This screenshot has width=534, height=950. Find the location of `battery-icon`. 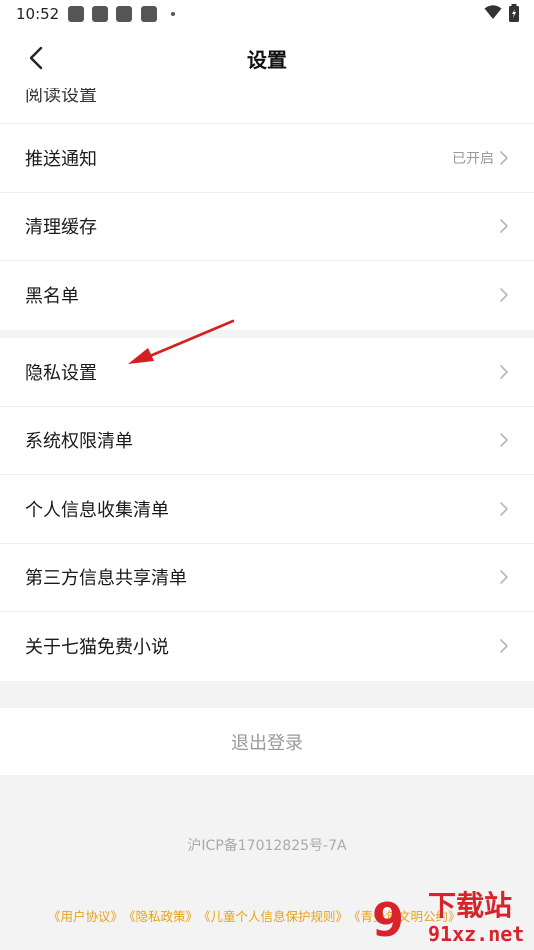

battery-icon is located at coordinates (514, 13).